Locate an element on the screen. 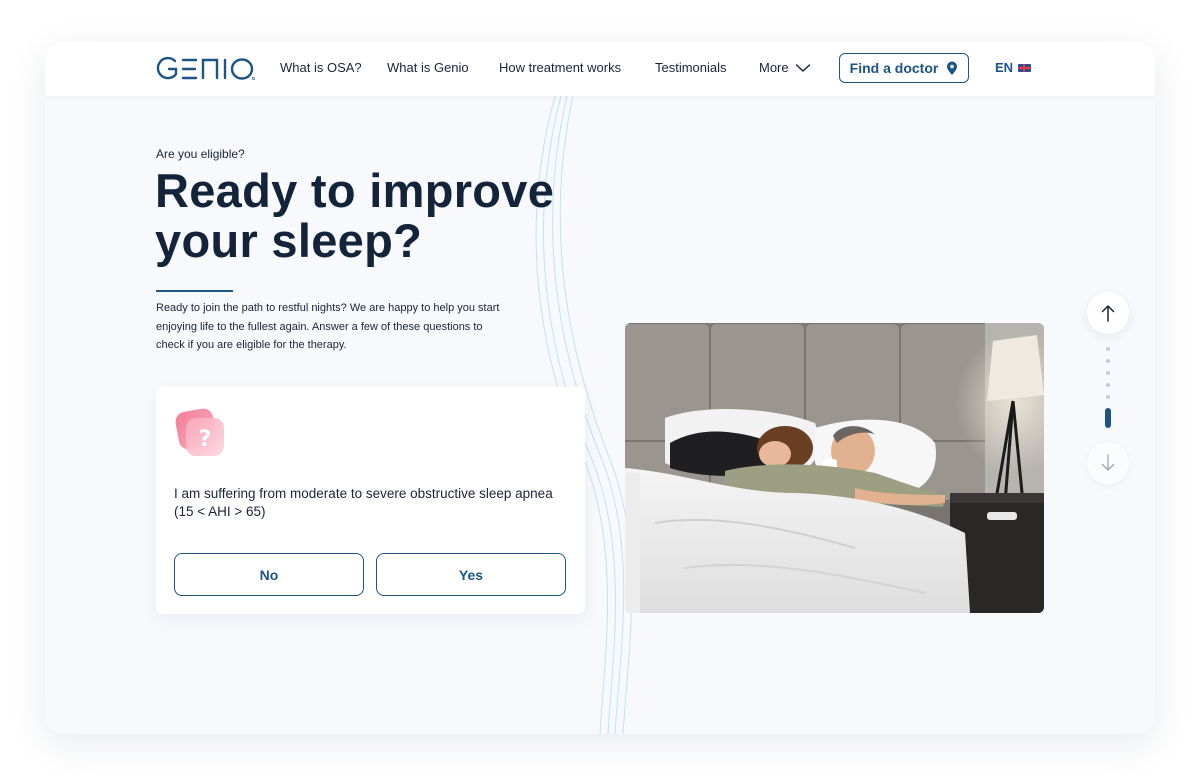 Image resolution: width=1200 pixels, height=783 pixels. question-icon: ? is located at coordinates (201, 432).